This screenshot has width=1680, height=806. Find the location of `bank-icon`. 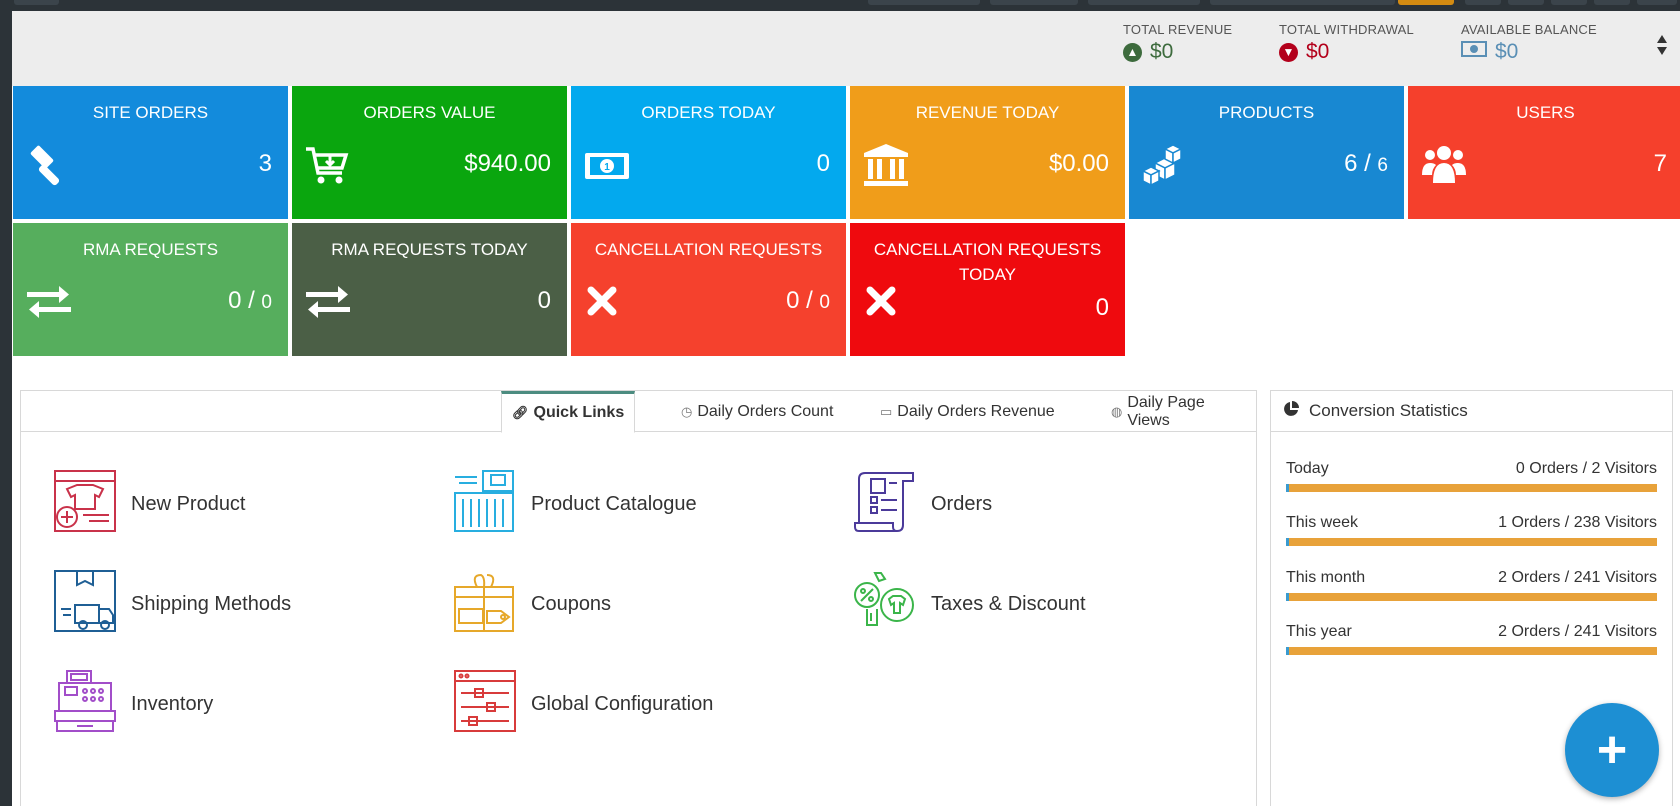

bank-icon is located at coordinates (886, 165).